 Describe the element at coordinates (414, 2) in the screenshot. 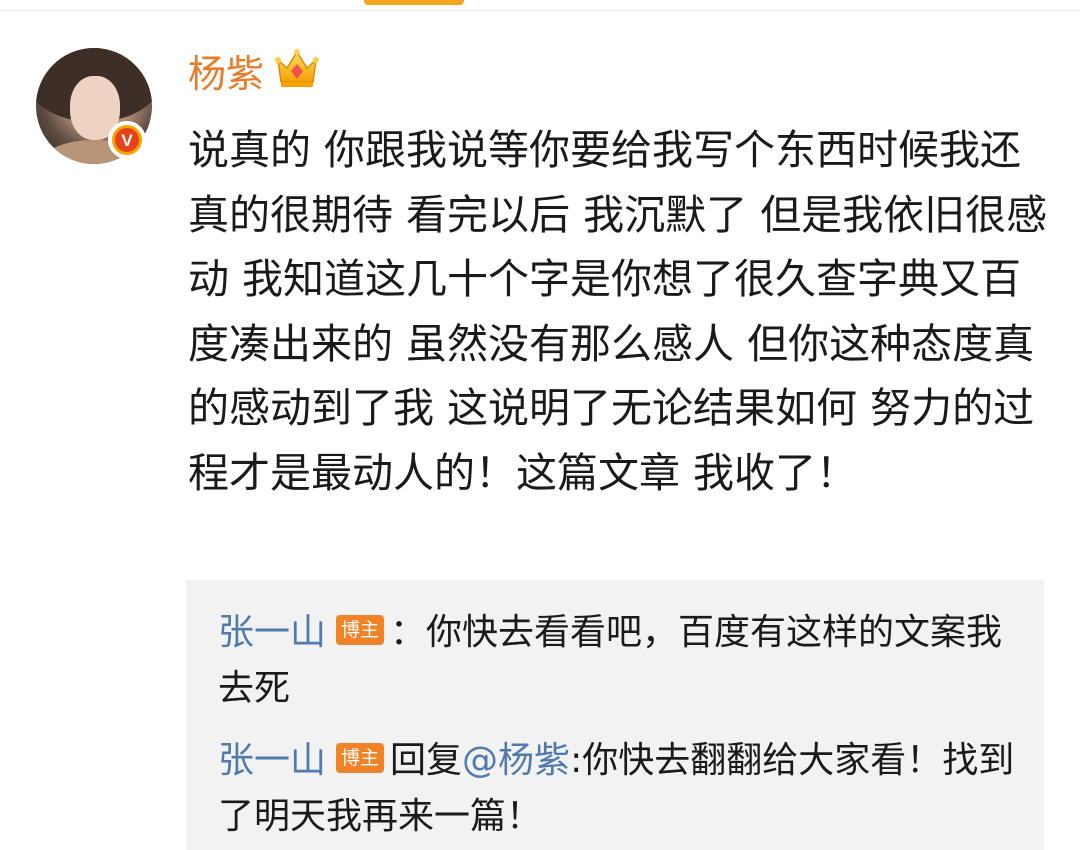

I see `top-tab-indicator` at that location.